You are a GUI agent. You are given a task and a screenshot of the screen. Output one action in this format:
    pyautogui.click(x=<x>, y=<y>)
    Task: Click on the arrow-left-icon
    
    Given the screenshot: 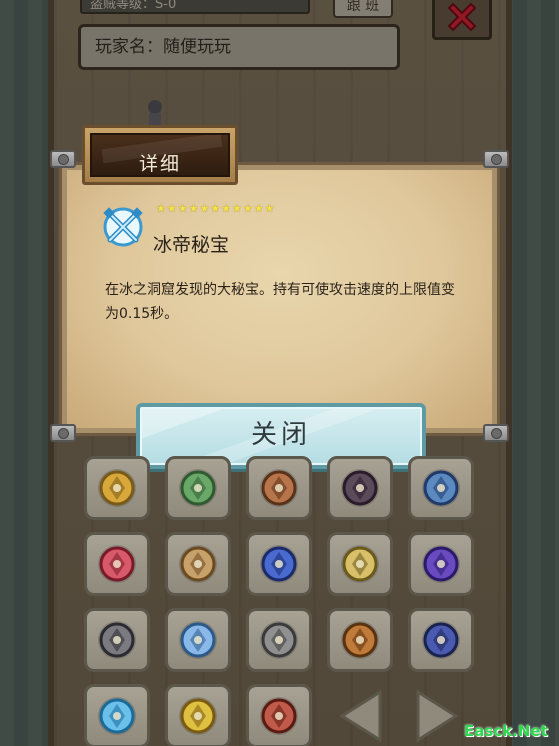 What is the action you would take?
    pyautogui.click(x=361, y=716)
    